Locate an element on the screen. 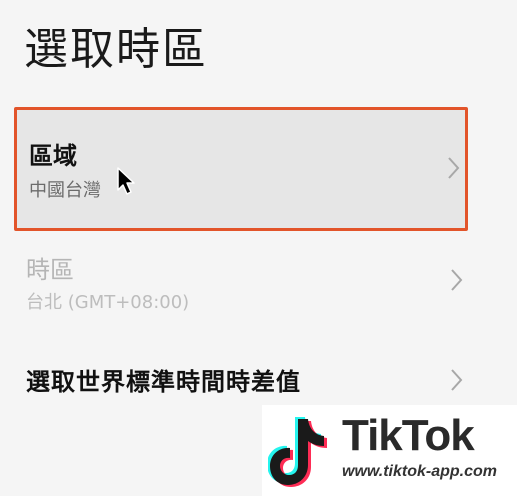  region-value: 中國台灣 is located at coordinates (65, 190).